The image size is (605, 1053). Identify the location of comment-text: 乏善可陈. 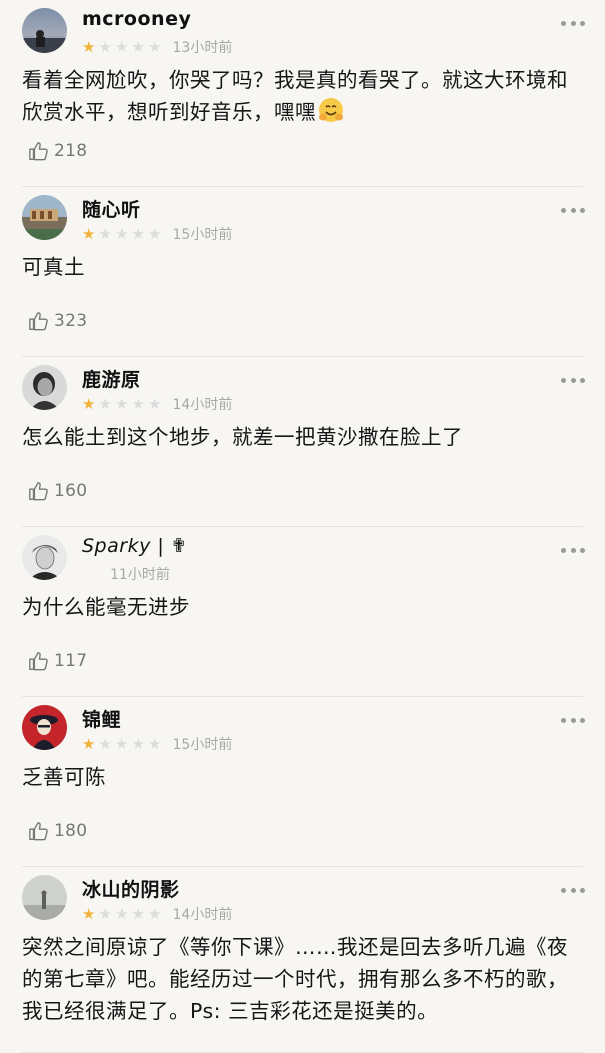
(64, 777).